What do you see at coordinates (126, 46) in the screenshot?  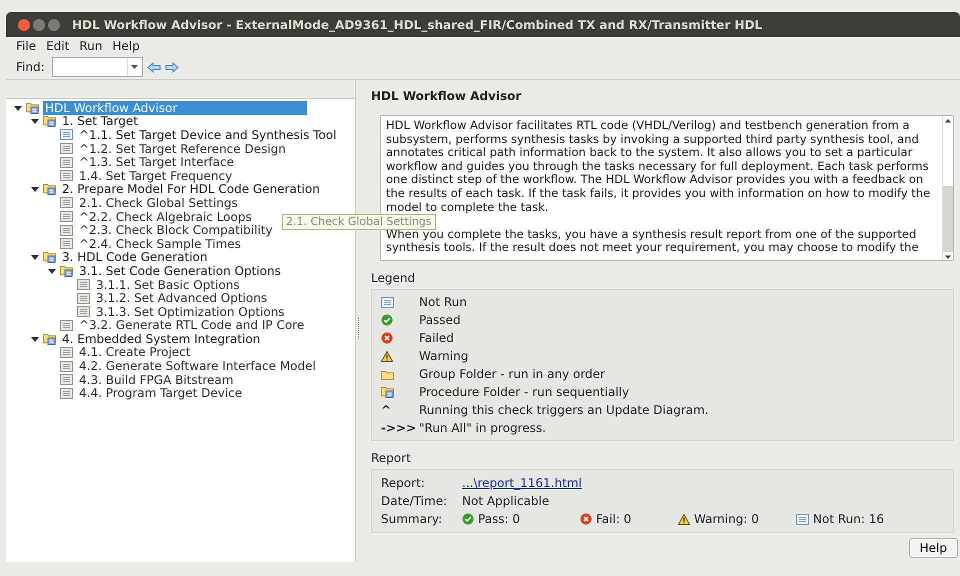 I see `menu-item: Help` at bounding box center [126, 46].